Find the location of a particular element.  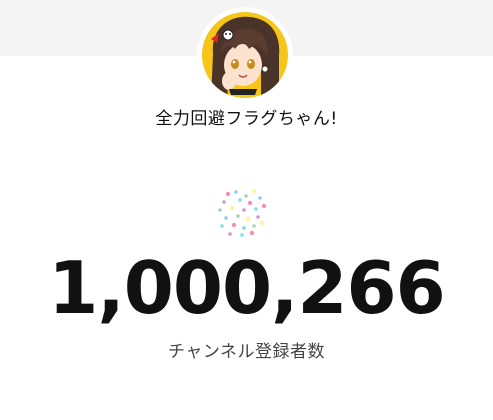

avatar-anime-girl-icon is located at coordinates (245, 55).